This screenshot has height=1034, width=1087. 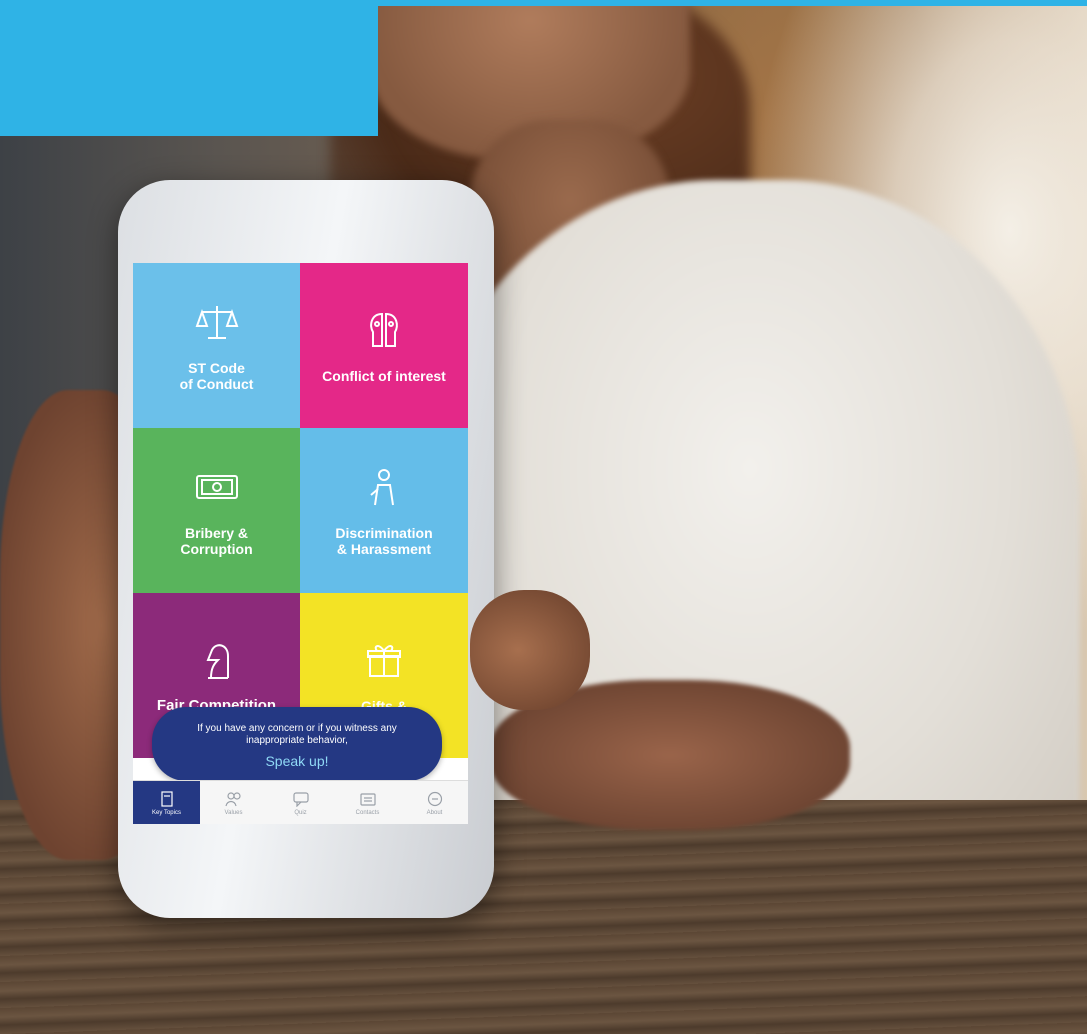 What do you see at coordinates (216, 540) in the screenshot?
I see `tile-label: Bribery & Corruption` at bounding box center [216, 540].